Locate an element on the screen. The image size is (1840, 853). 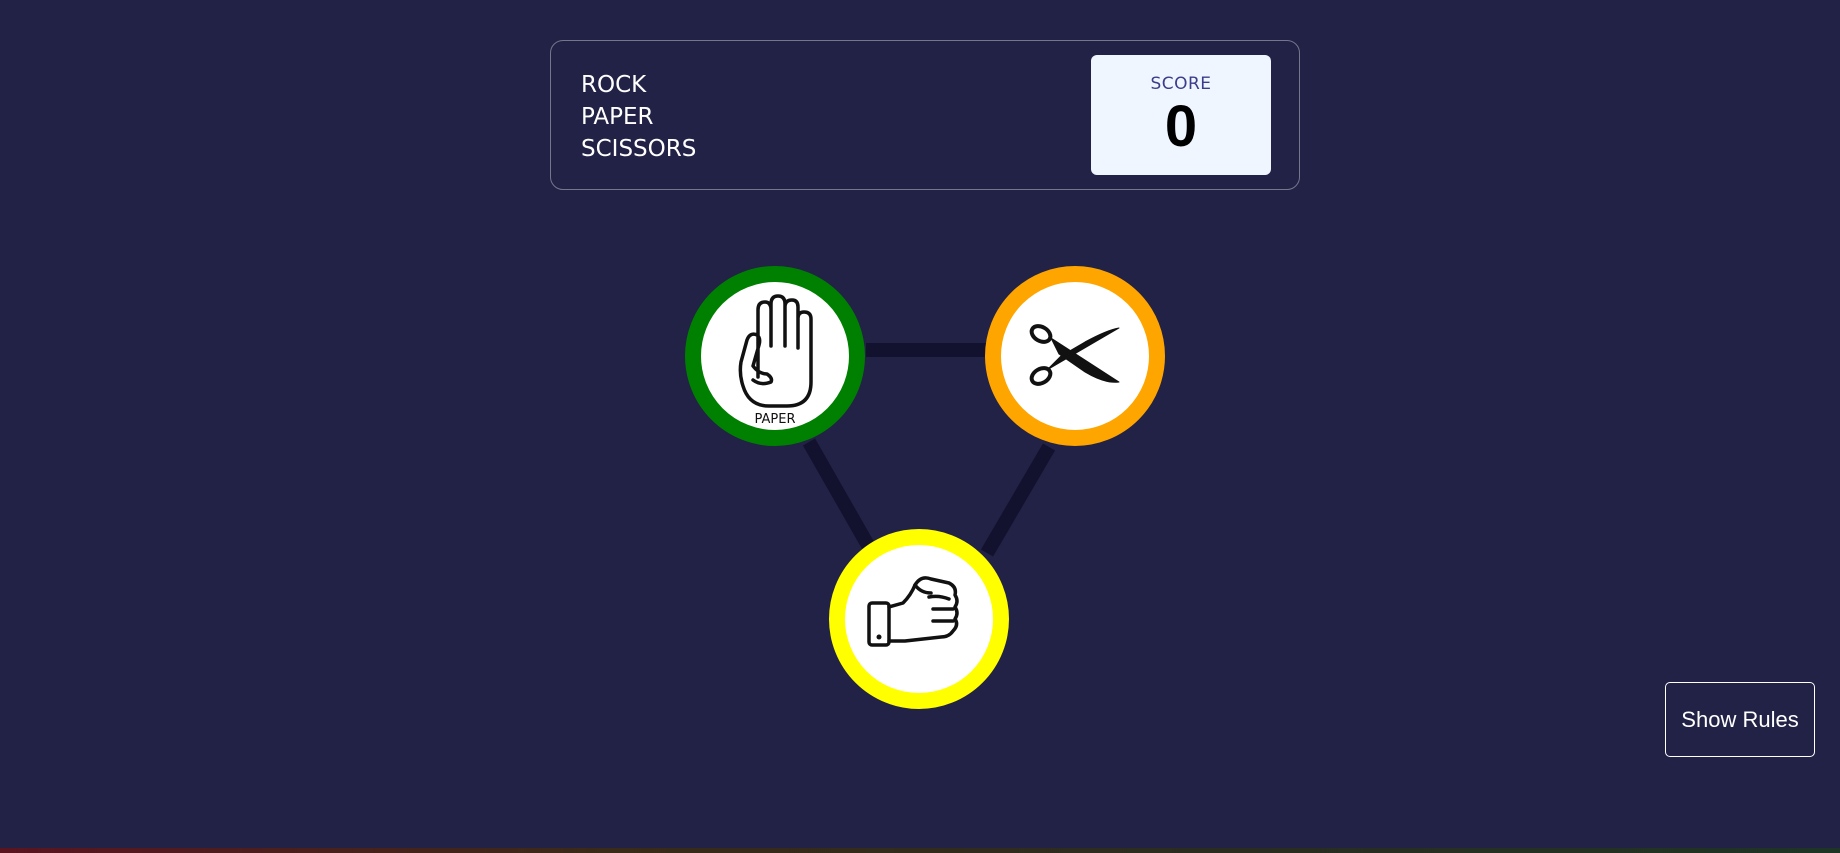
scissors-choice-button is located at coordinates (1075, 356).